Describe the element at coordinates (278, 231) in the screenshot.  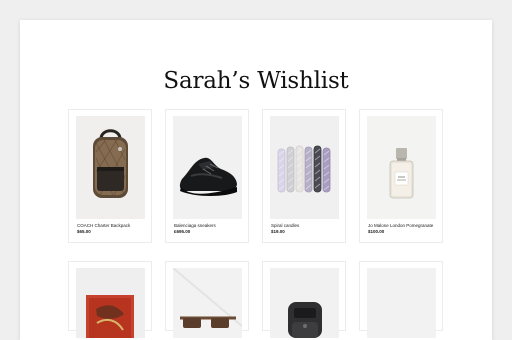
I see `product-price: $19.00` at that location.